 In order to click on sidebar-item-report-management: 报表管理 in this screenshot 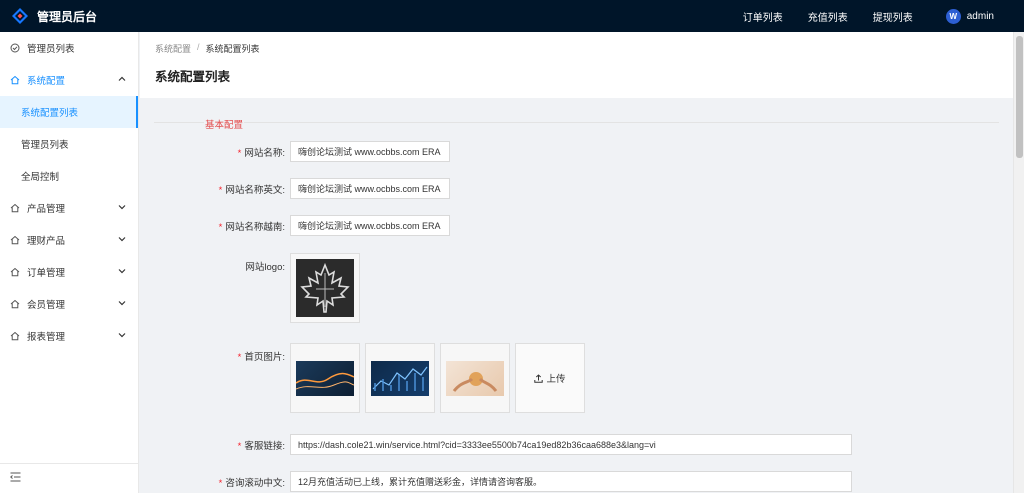, I will do `click(69, 336)`.